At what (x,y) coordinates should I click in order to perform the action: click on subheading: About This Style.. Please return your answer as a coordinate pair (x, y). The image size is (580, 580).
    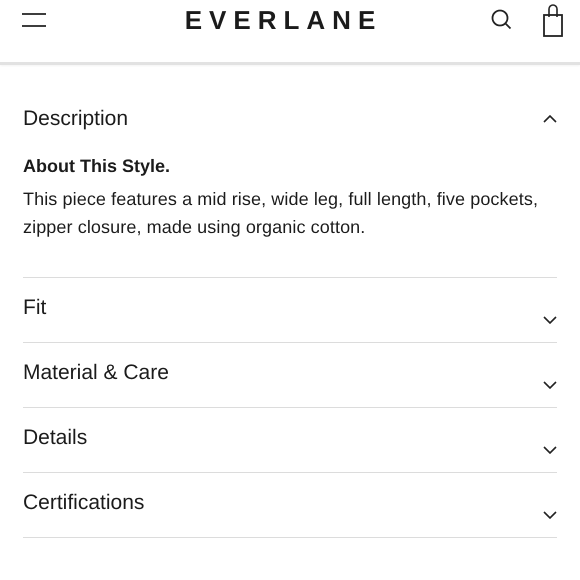
    Looking at the image, I should click on (97, 166).